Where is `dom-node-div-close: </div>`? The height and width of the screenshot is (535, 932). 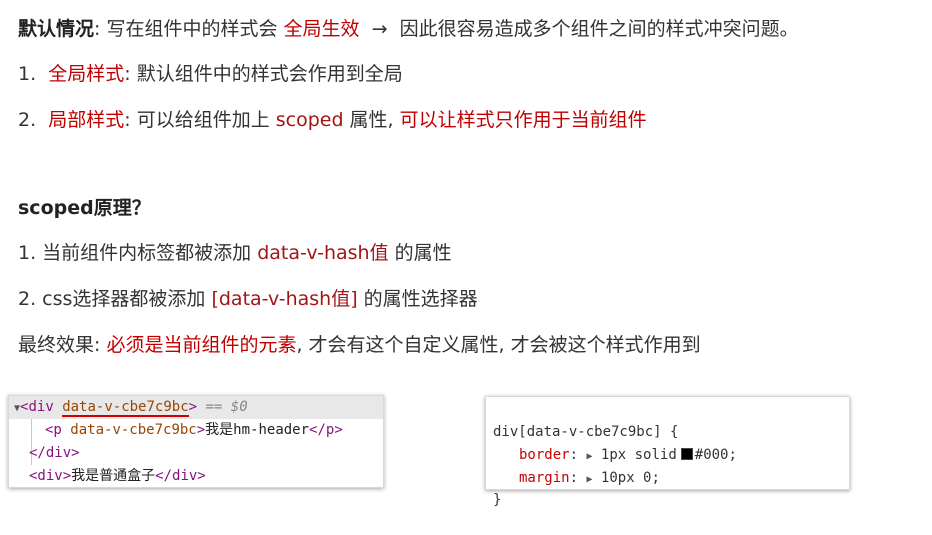
dom-node-div-close: </div> is located at coordinates (196, 453).